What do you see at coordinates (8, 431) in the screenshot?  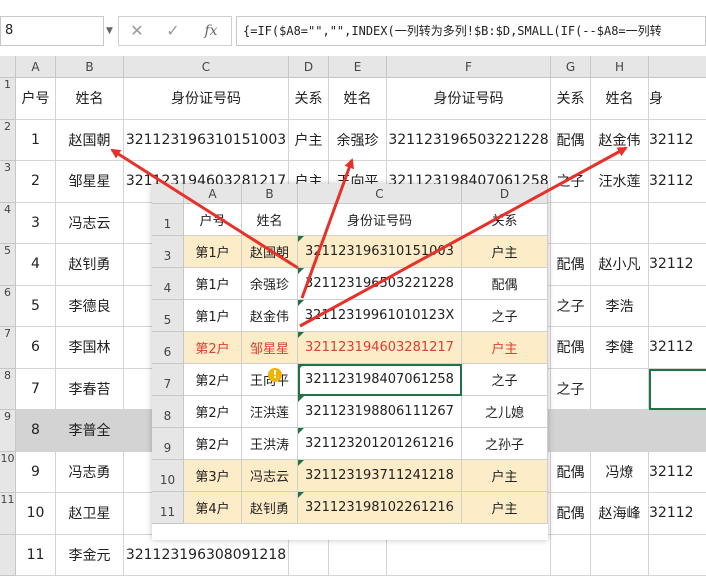 I see `row-header: 9` at bounding box center [8, 431].